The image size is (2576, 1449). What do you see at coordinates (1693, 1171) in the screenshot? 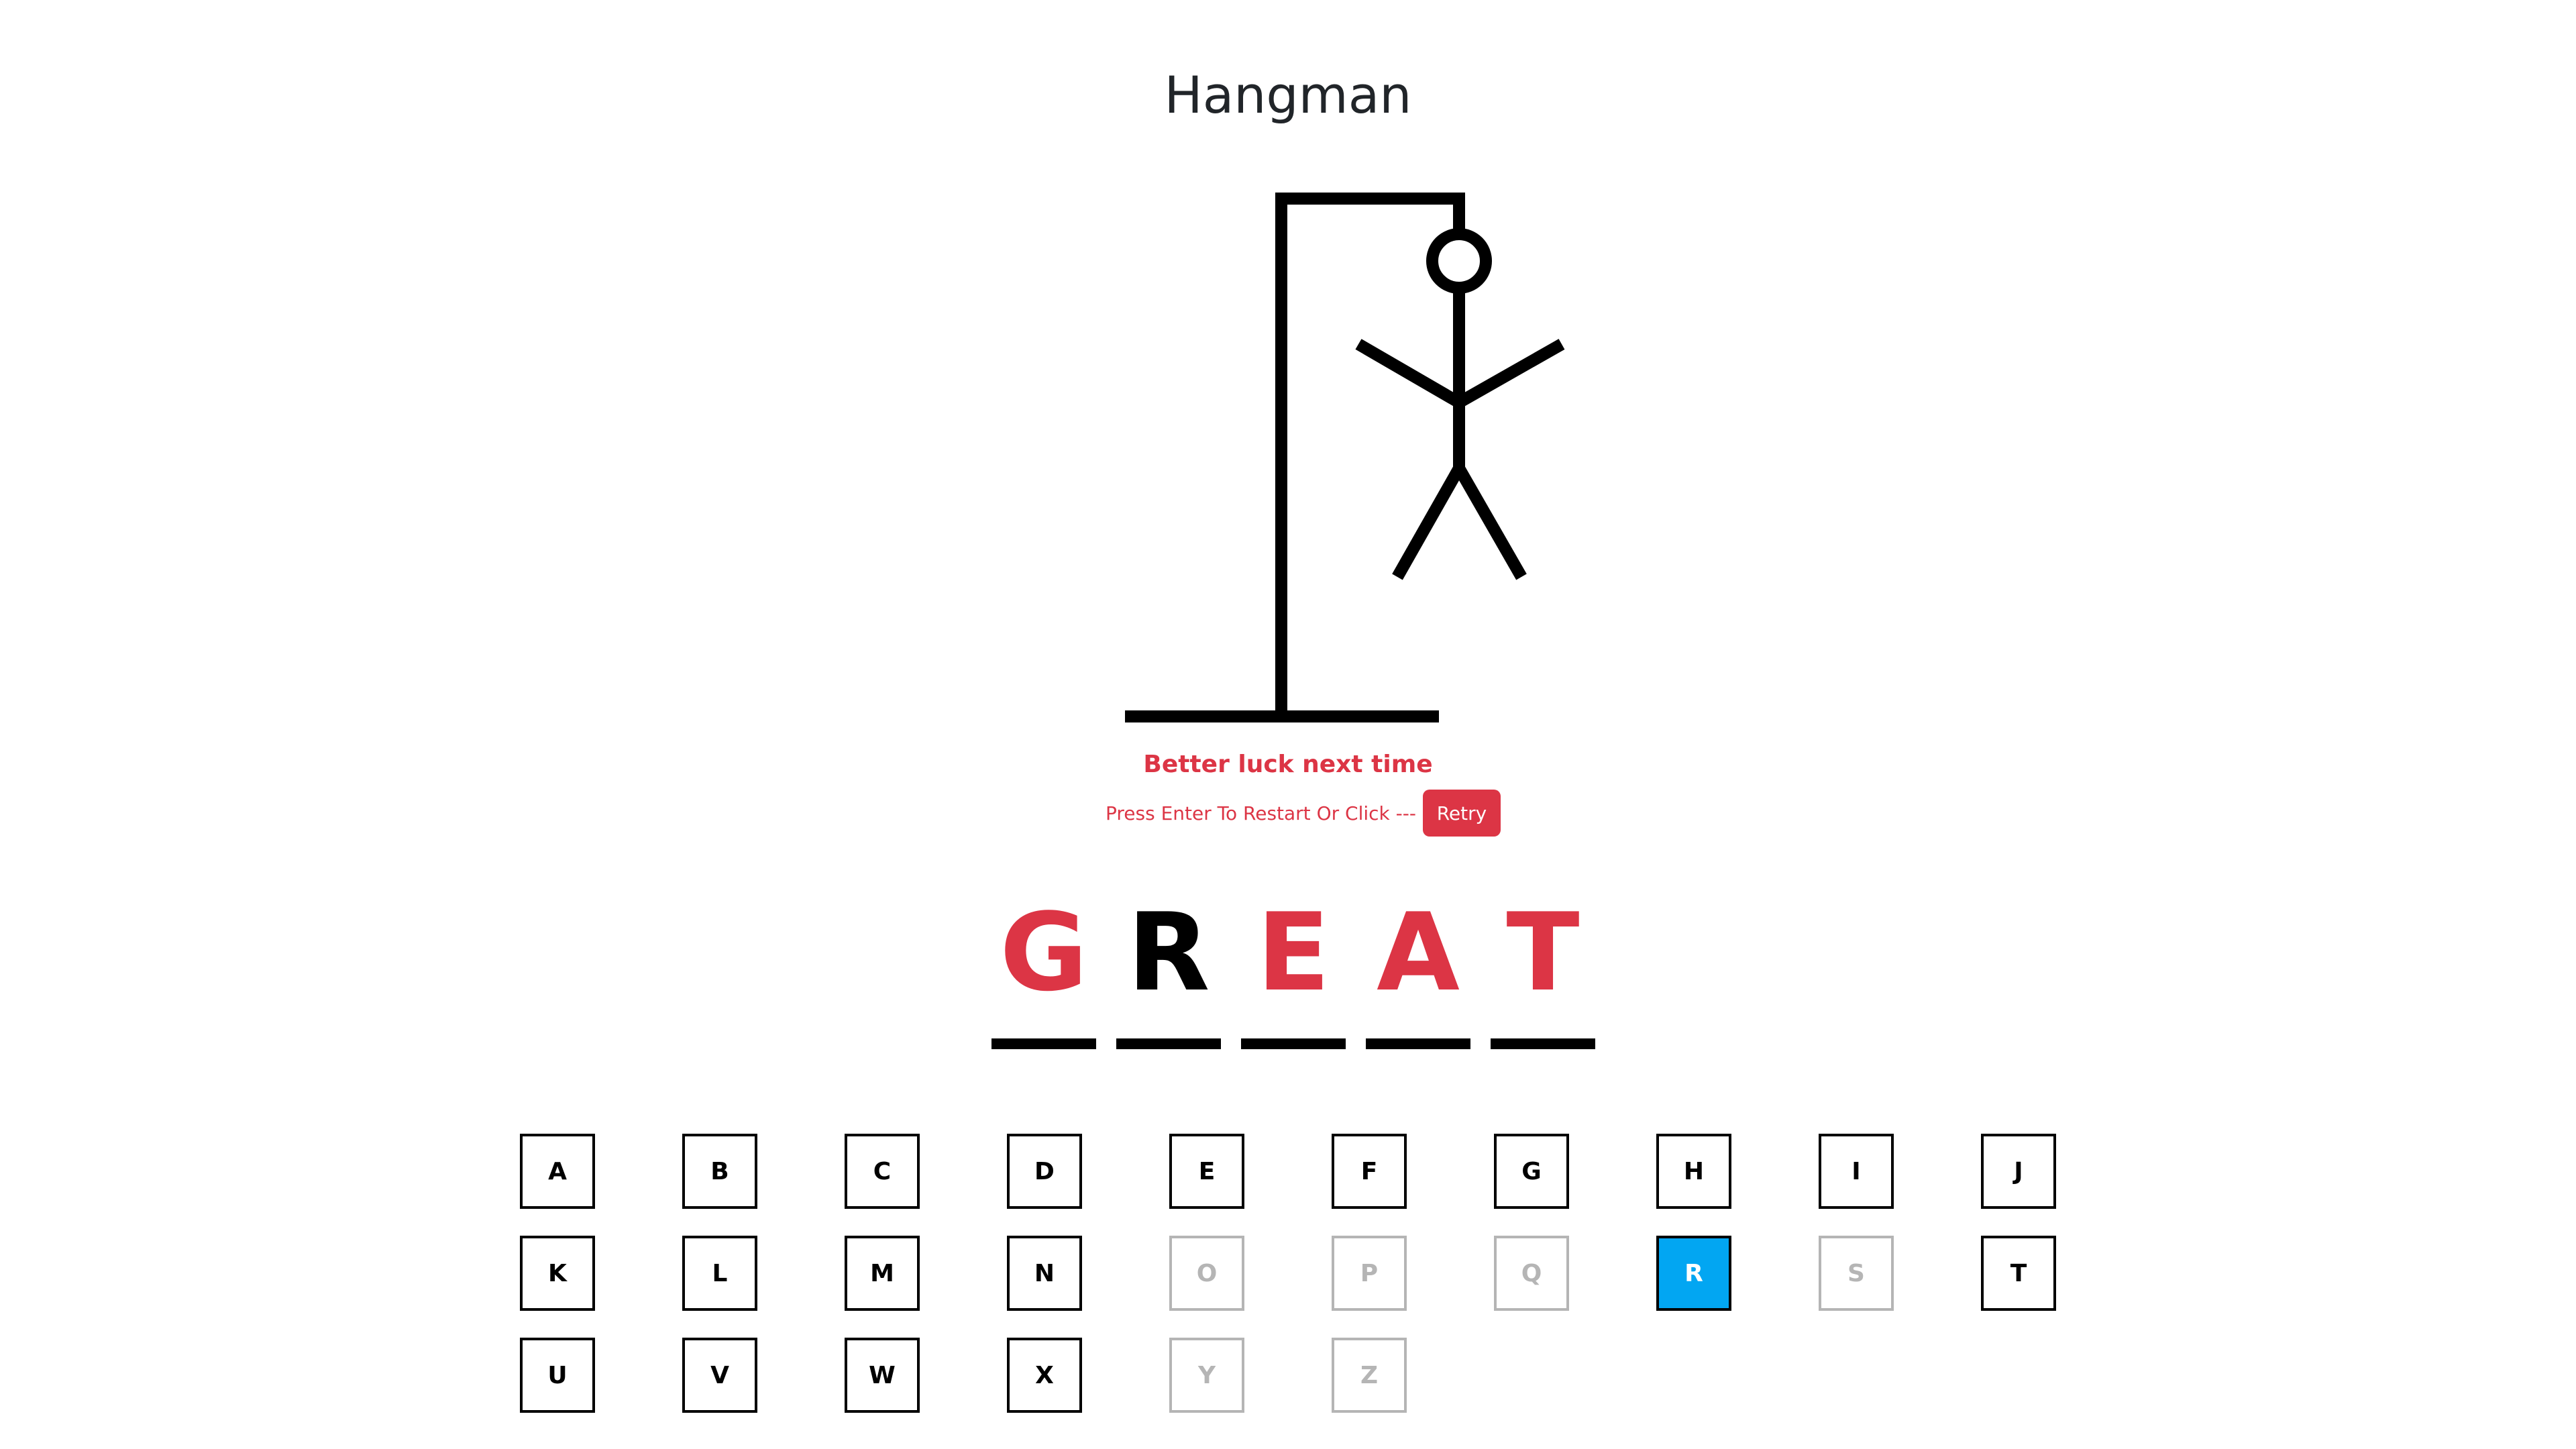
I see `letter-key-h: H` at bounding box center [1693, 1171].